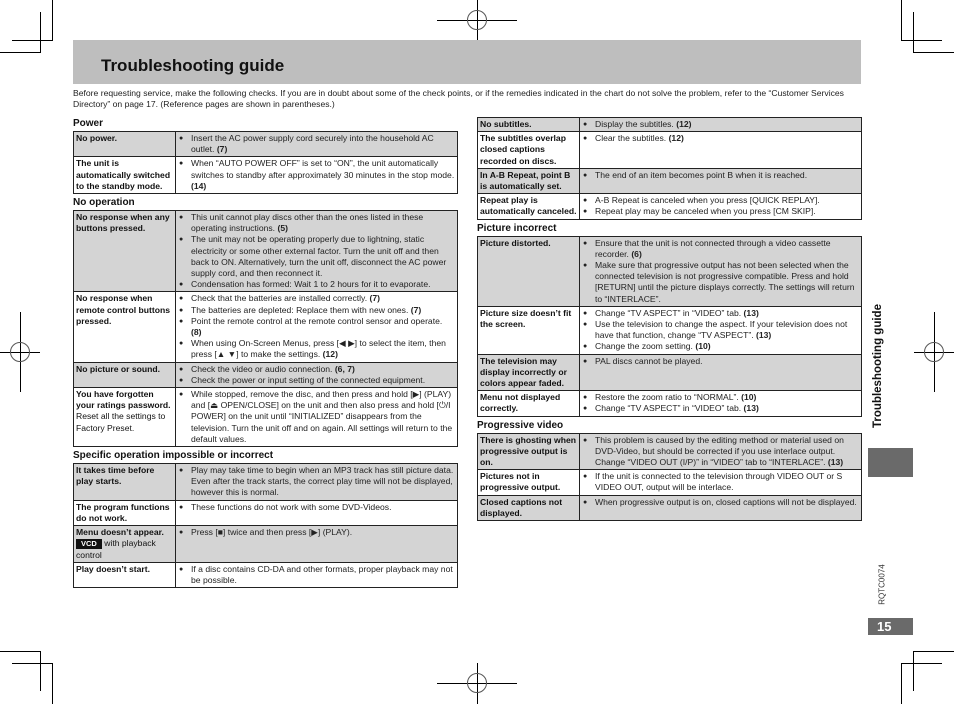  What do you see at coordinates (890, 626) in the screenshot?
I see `page-number: 15` at bounding box center [890, 626].